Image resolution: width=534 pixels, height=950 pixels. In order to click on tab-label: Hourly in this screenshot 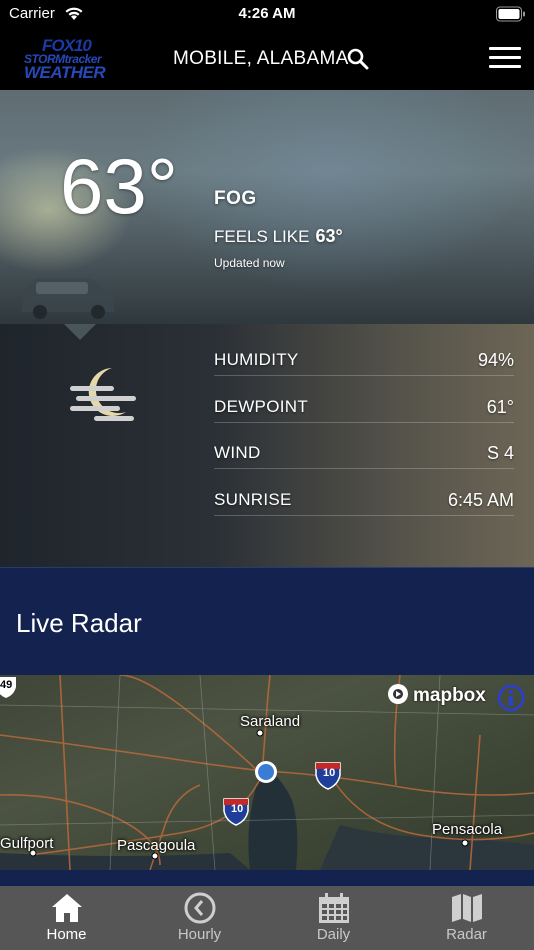, I will do `click(199, 934)`.